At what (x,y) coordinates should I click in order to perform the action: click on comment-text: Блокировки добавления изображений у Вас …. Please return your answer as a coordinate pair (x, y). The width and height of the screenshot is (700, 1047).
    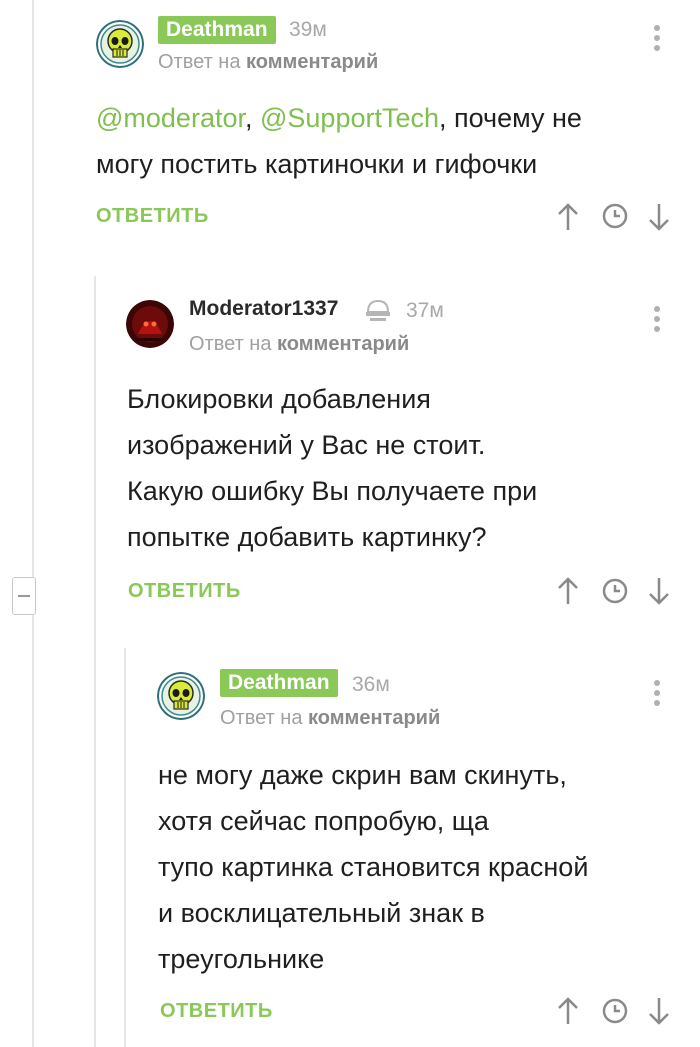
    Looking at the image, I should click on (407, 468).